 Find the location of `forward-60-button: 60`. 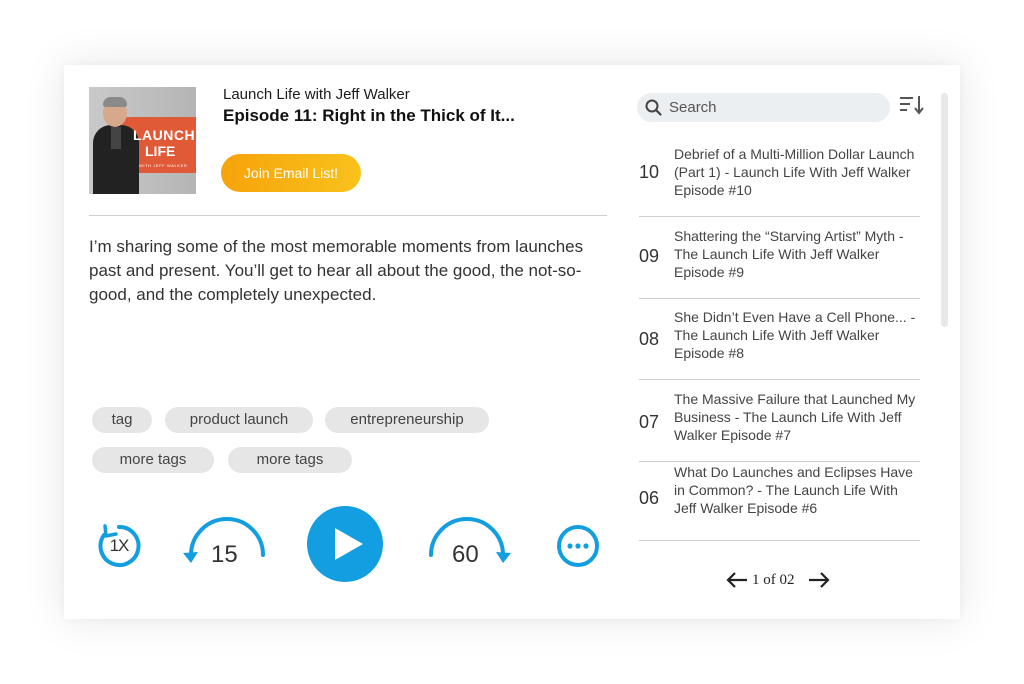

forward-60-button: 60 is located at coordinates (470, 546).